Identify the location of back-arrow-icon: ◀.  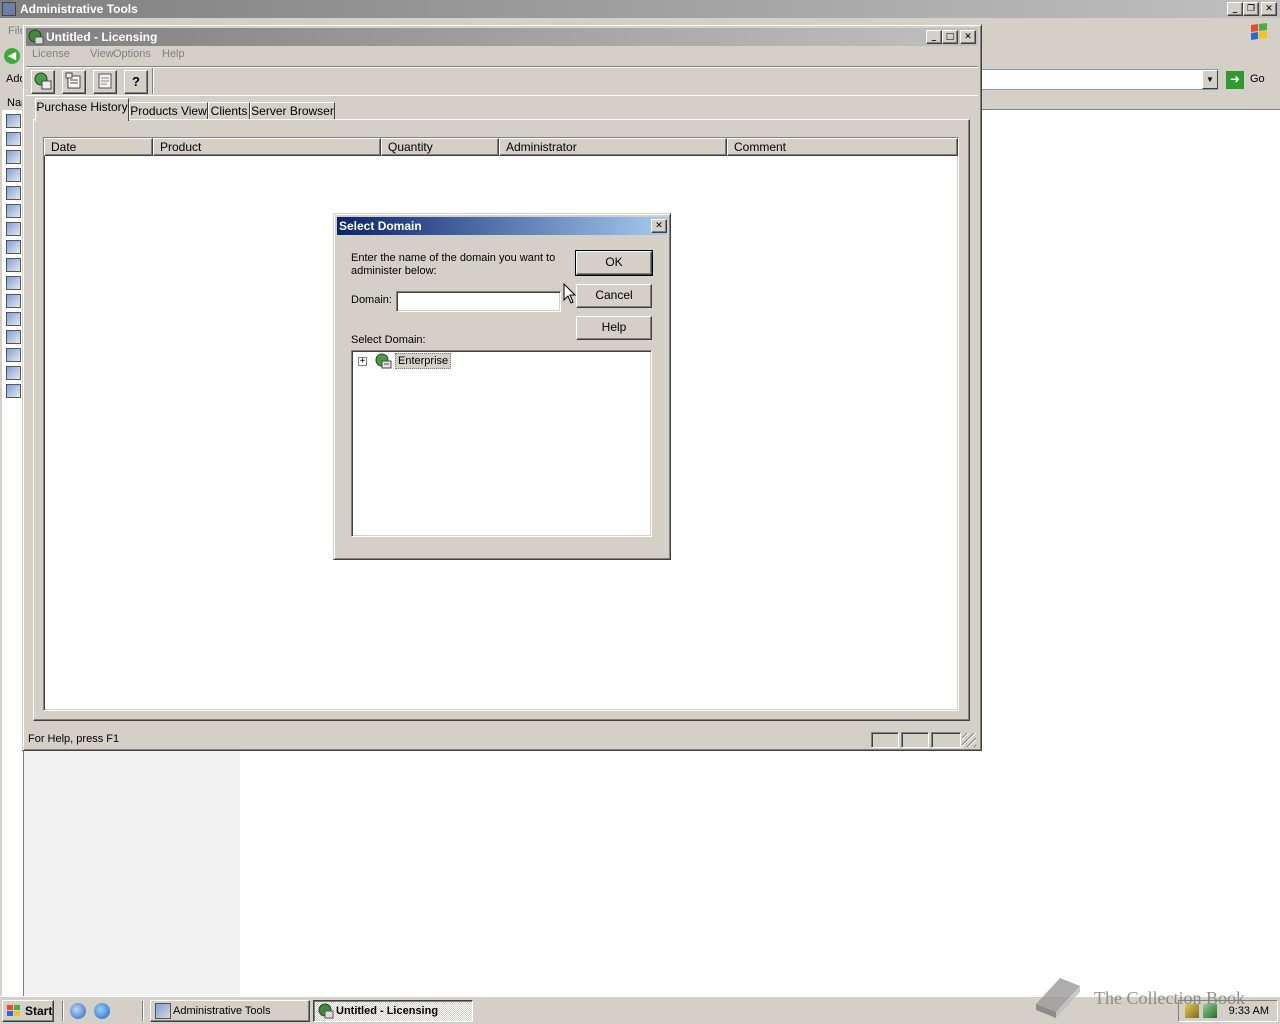
(12, 56).